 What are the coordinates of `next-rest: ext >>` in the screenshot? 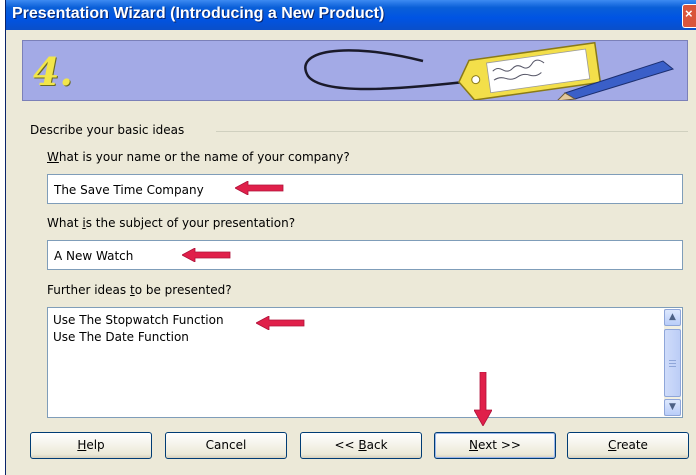 It's located at (499, 445).